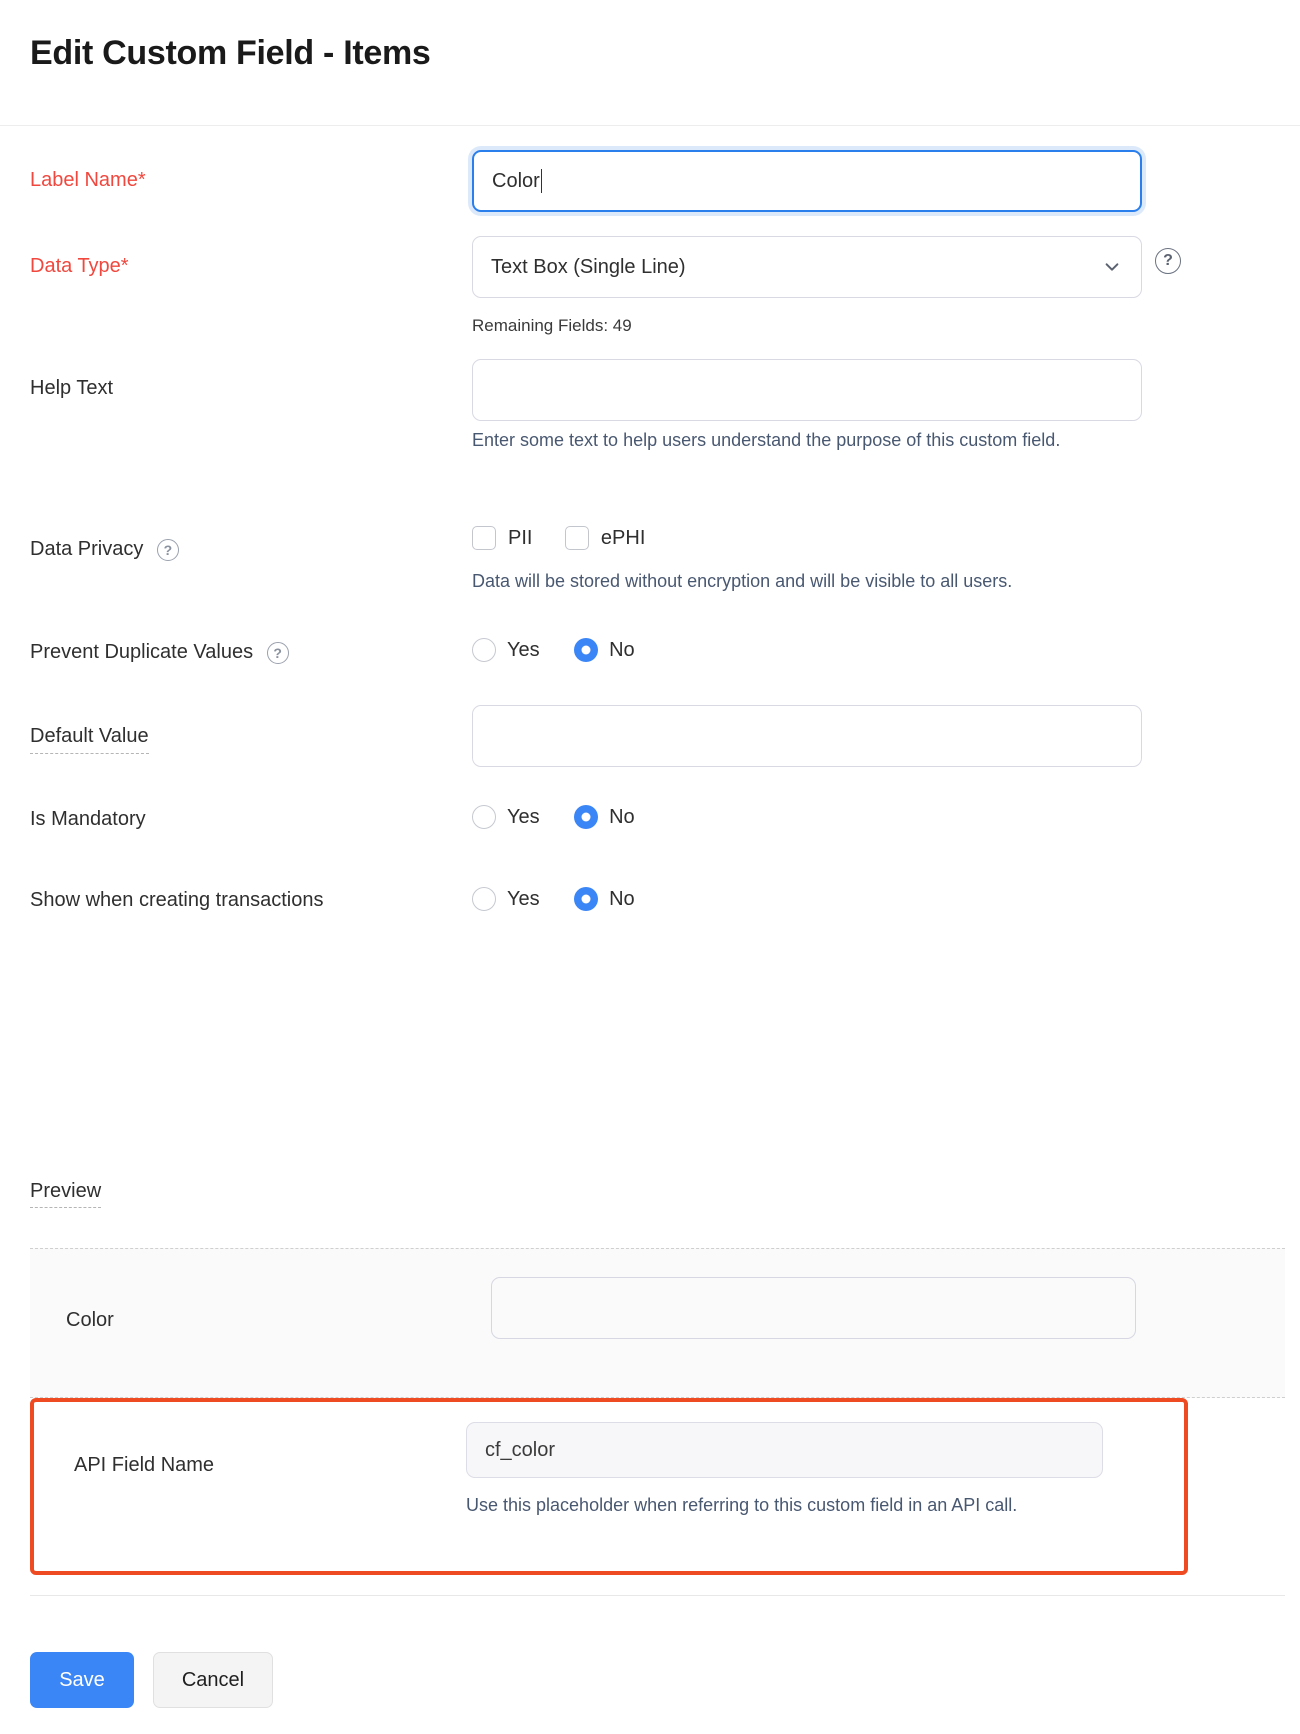  Describe the element at coordinates (784, 1450) in the screenshot. I see `api-field-name-input: cf_color` at that location.